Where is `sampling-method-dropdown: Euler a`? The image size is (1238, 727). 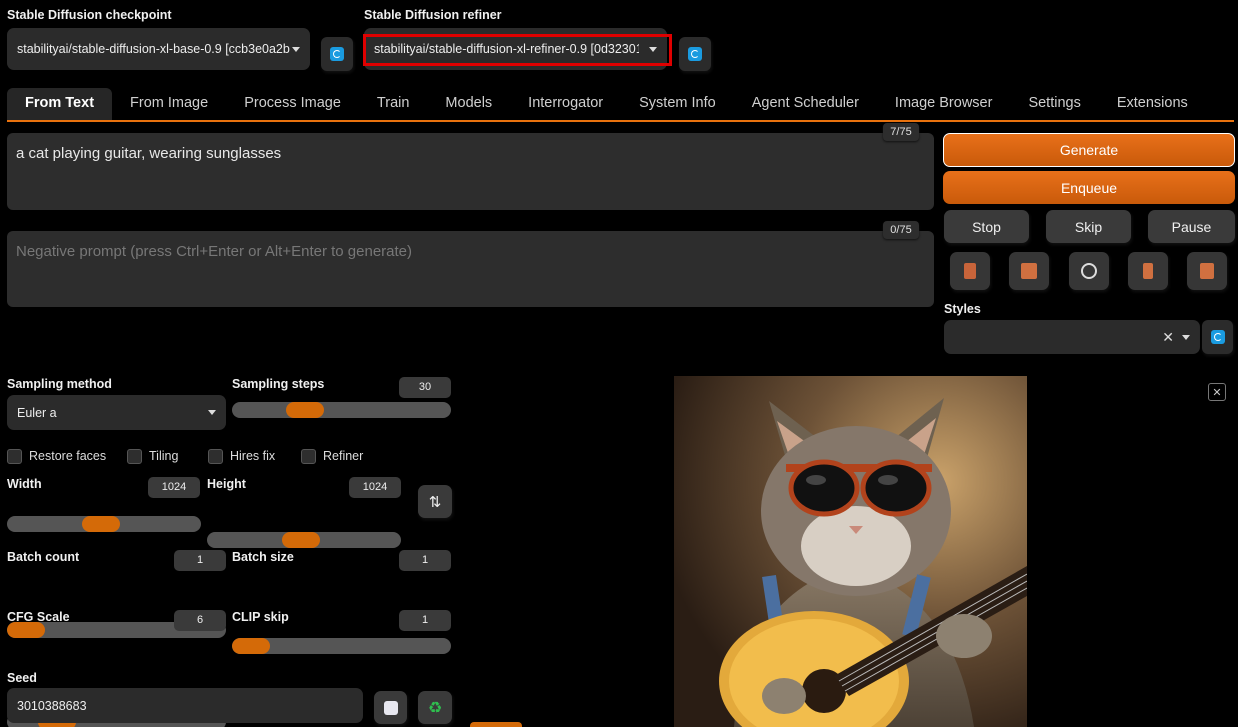 sampling-method-dropdown: Euler a is located at coordinates (116, 412).